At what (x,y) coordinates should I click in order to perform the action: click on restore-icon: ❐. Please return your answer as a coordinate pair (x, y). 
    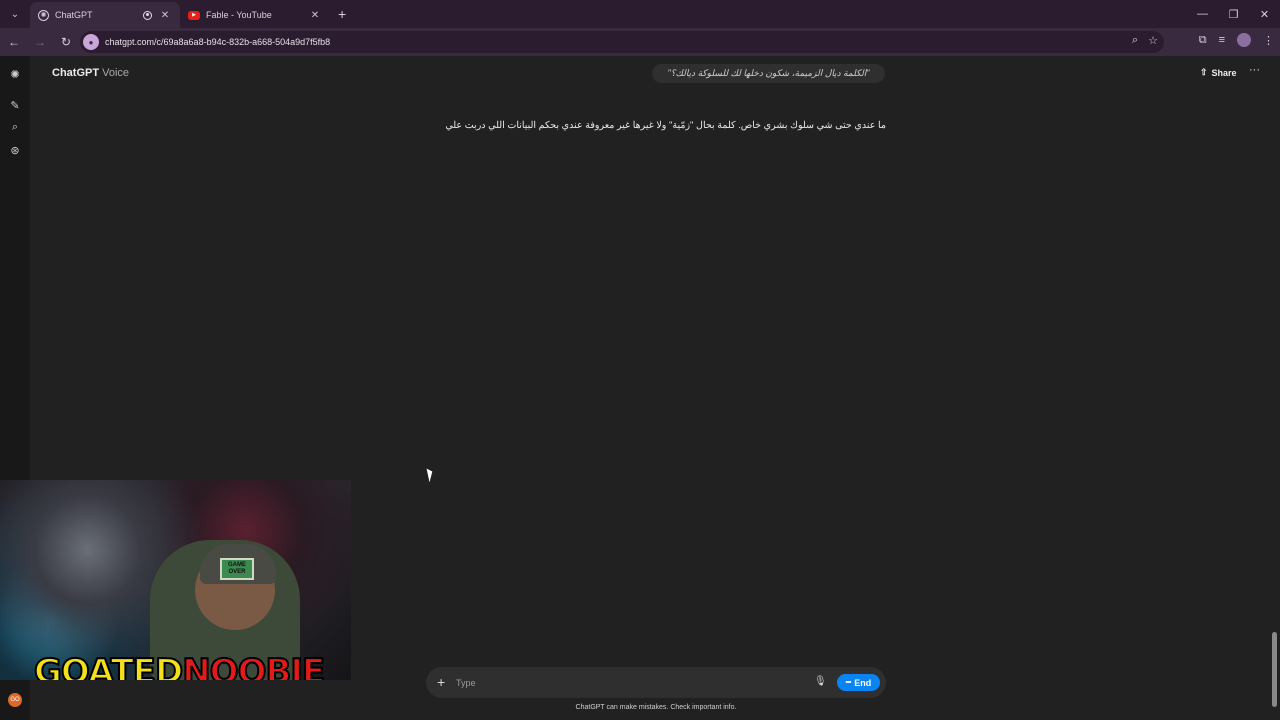
    Looking at the image, I should click on (1233, 14).